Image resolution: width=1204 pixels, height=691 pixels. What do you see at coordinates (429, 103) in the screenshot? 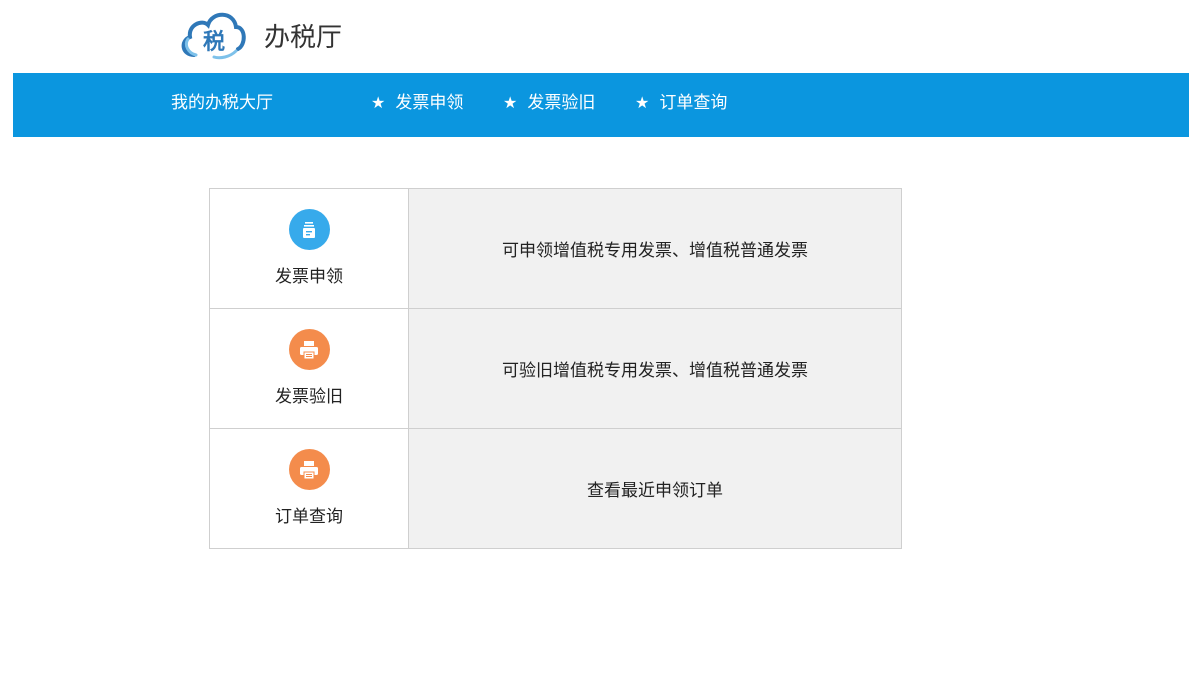
I see `nav-item-label: 发票申领` at bounding box center [429, 103].